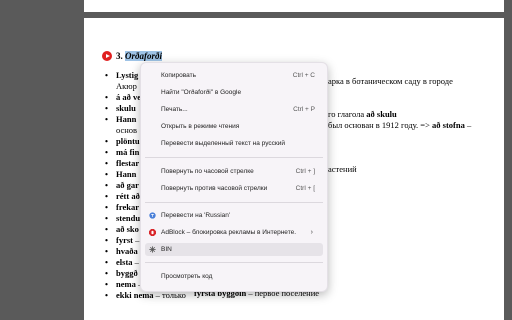 The width and height of the screenshot is (512, 320). What do you see at coordinates (128, 152) in the screenshot?
I see `list-item-term: má fin` at bounding box center [128, 152].